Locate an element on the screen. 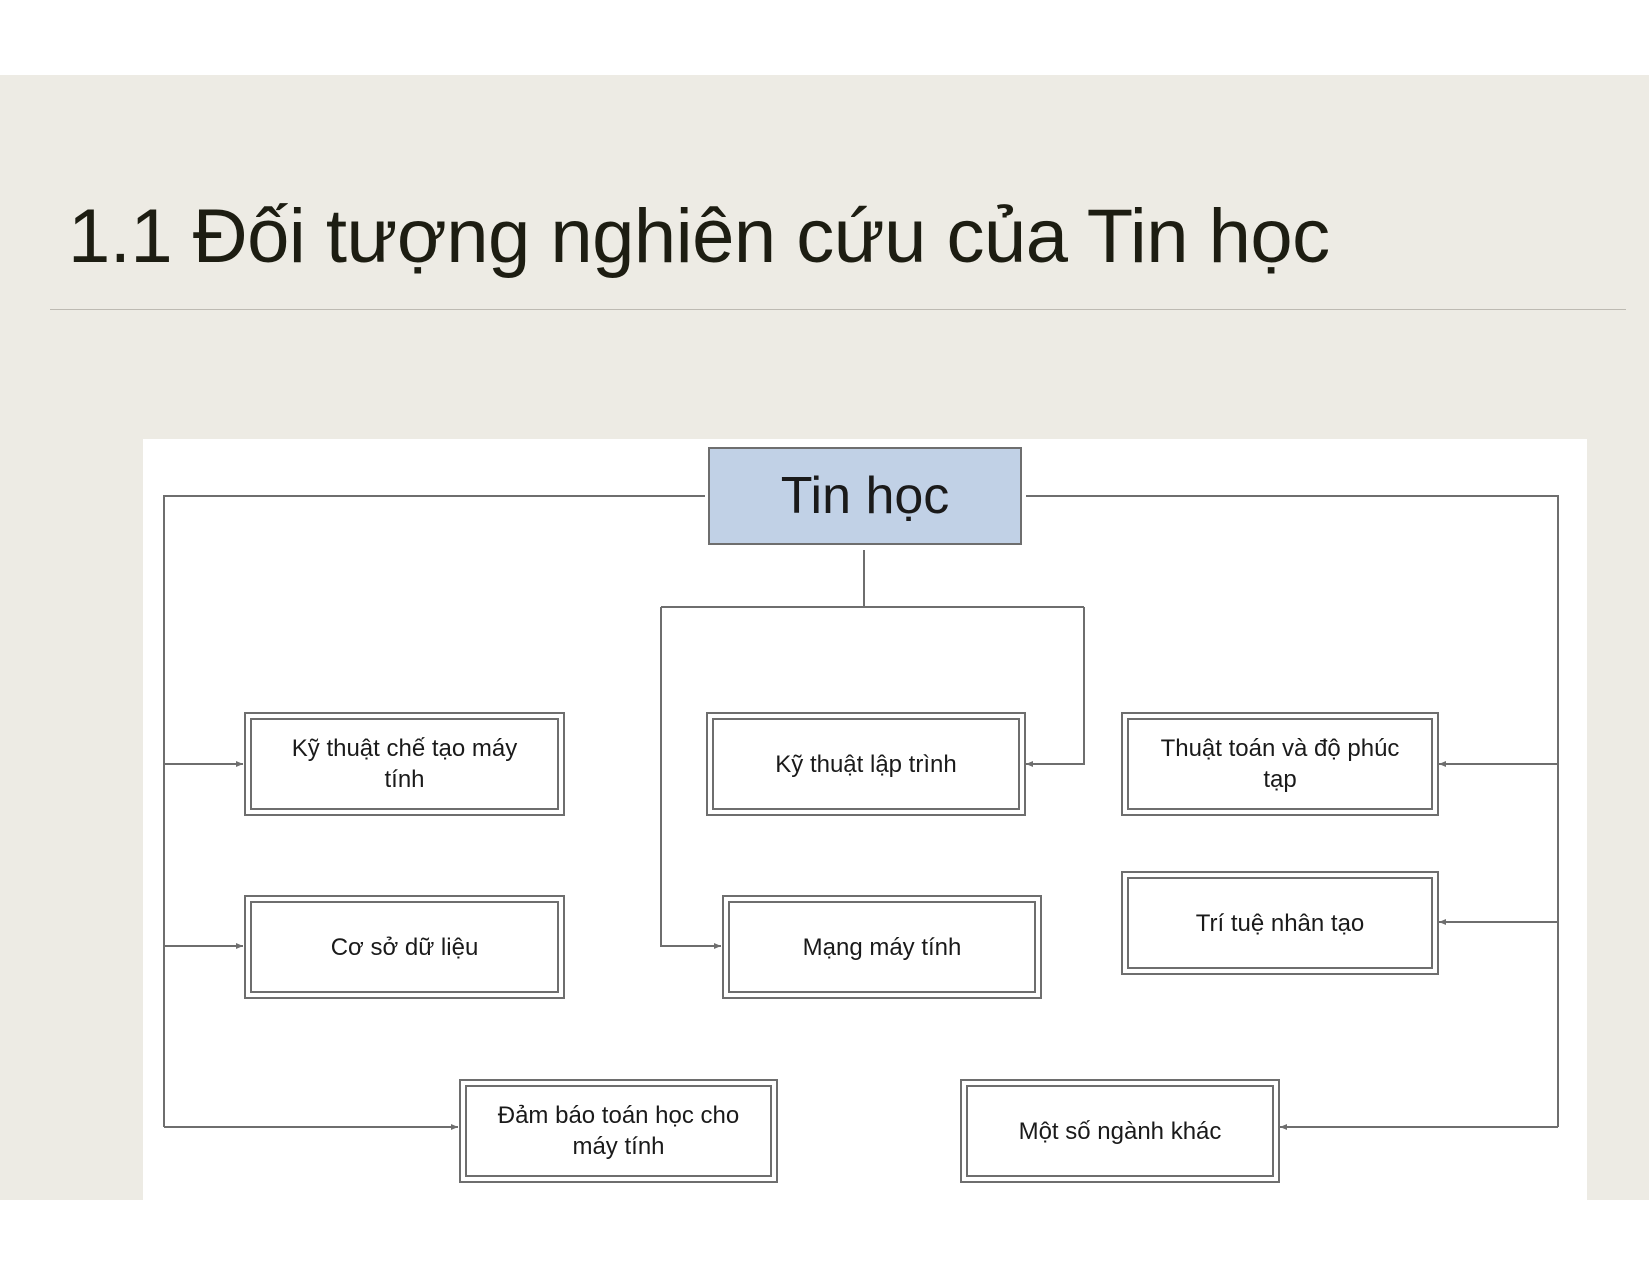  node-label: Cơ sở dữ liệu is located at coordinates (404, 947).